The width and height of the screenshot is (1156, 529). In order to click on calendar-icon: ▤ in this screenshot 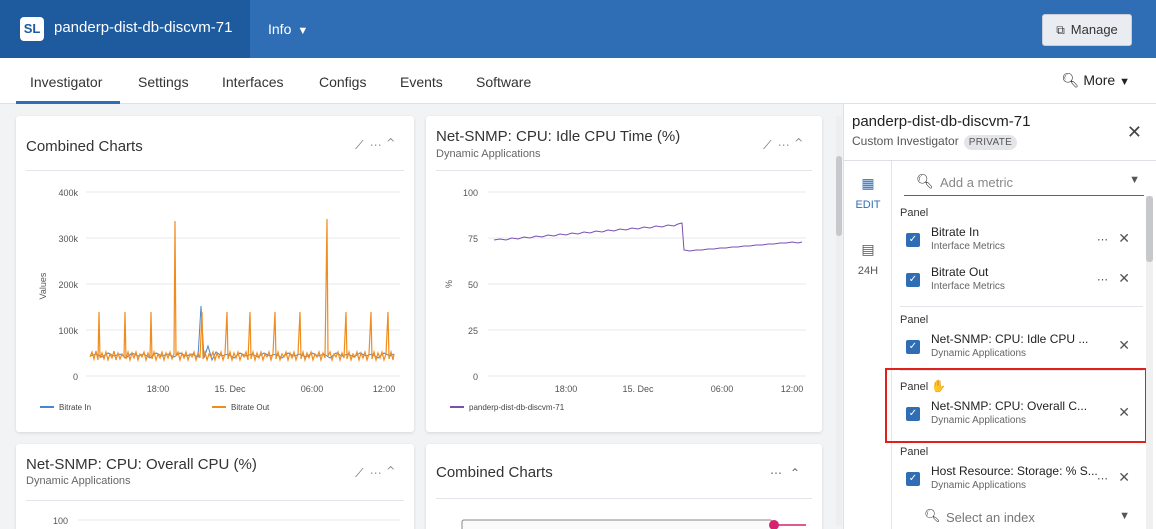, I will do `click(868, 249)`.